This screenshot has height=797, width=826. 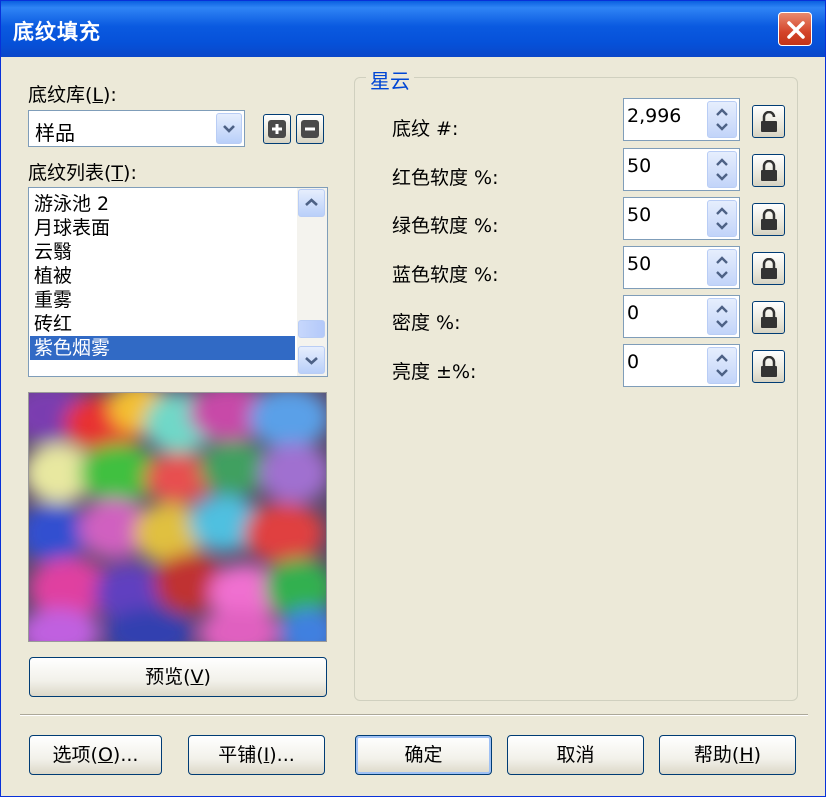 I want to click on green-softness-value: 50, so click(x=639, y=215).